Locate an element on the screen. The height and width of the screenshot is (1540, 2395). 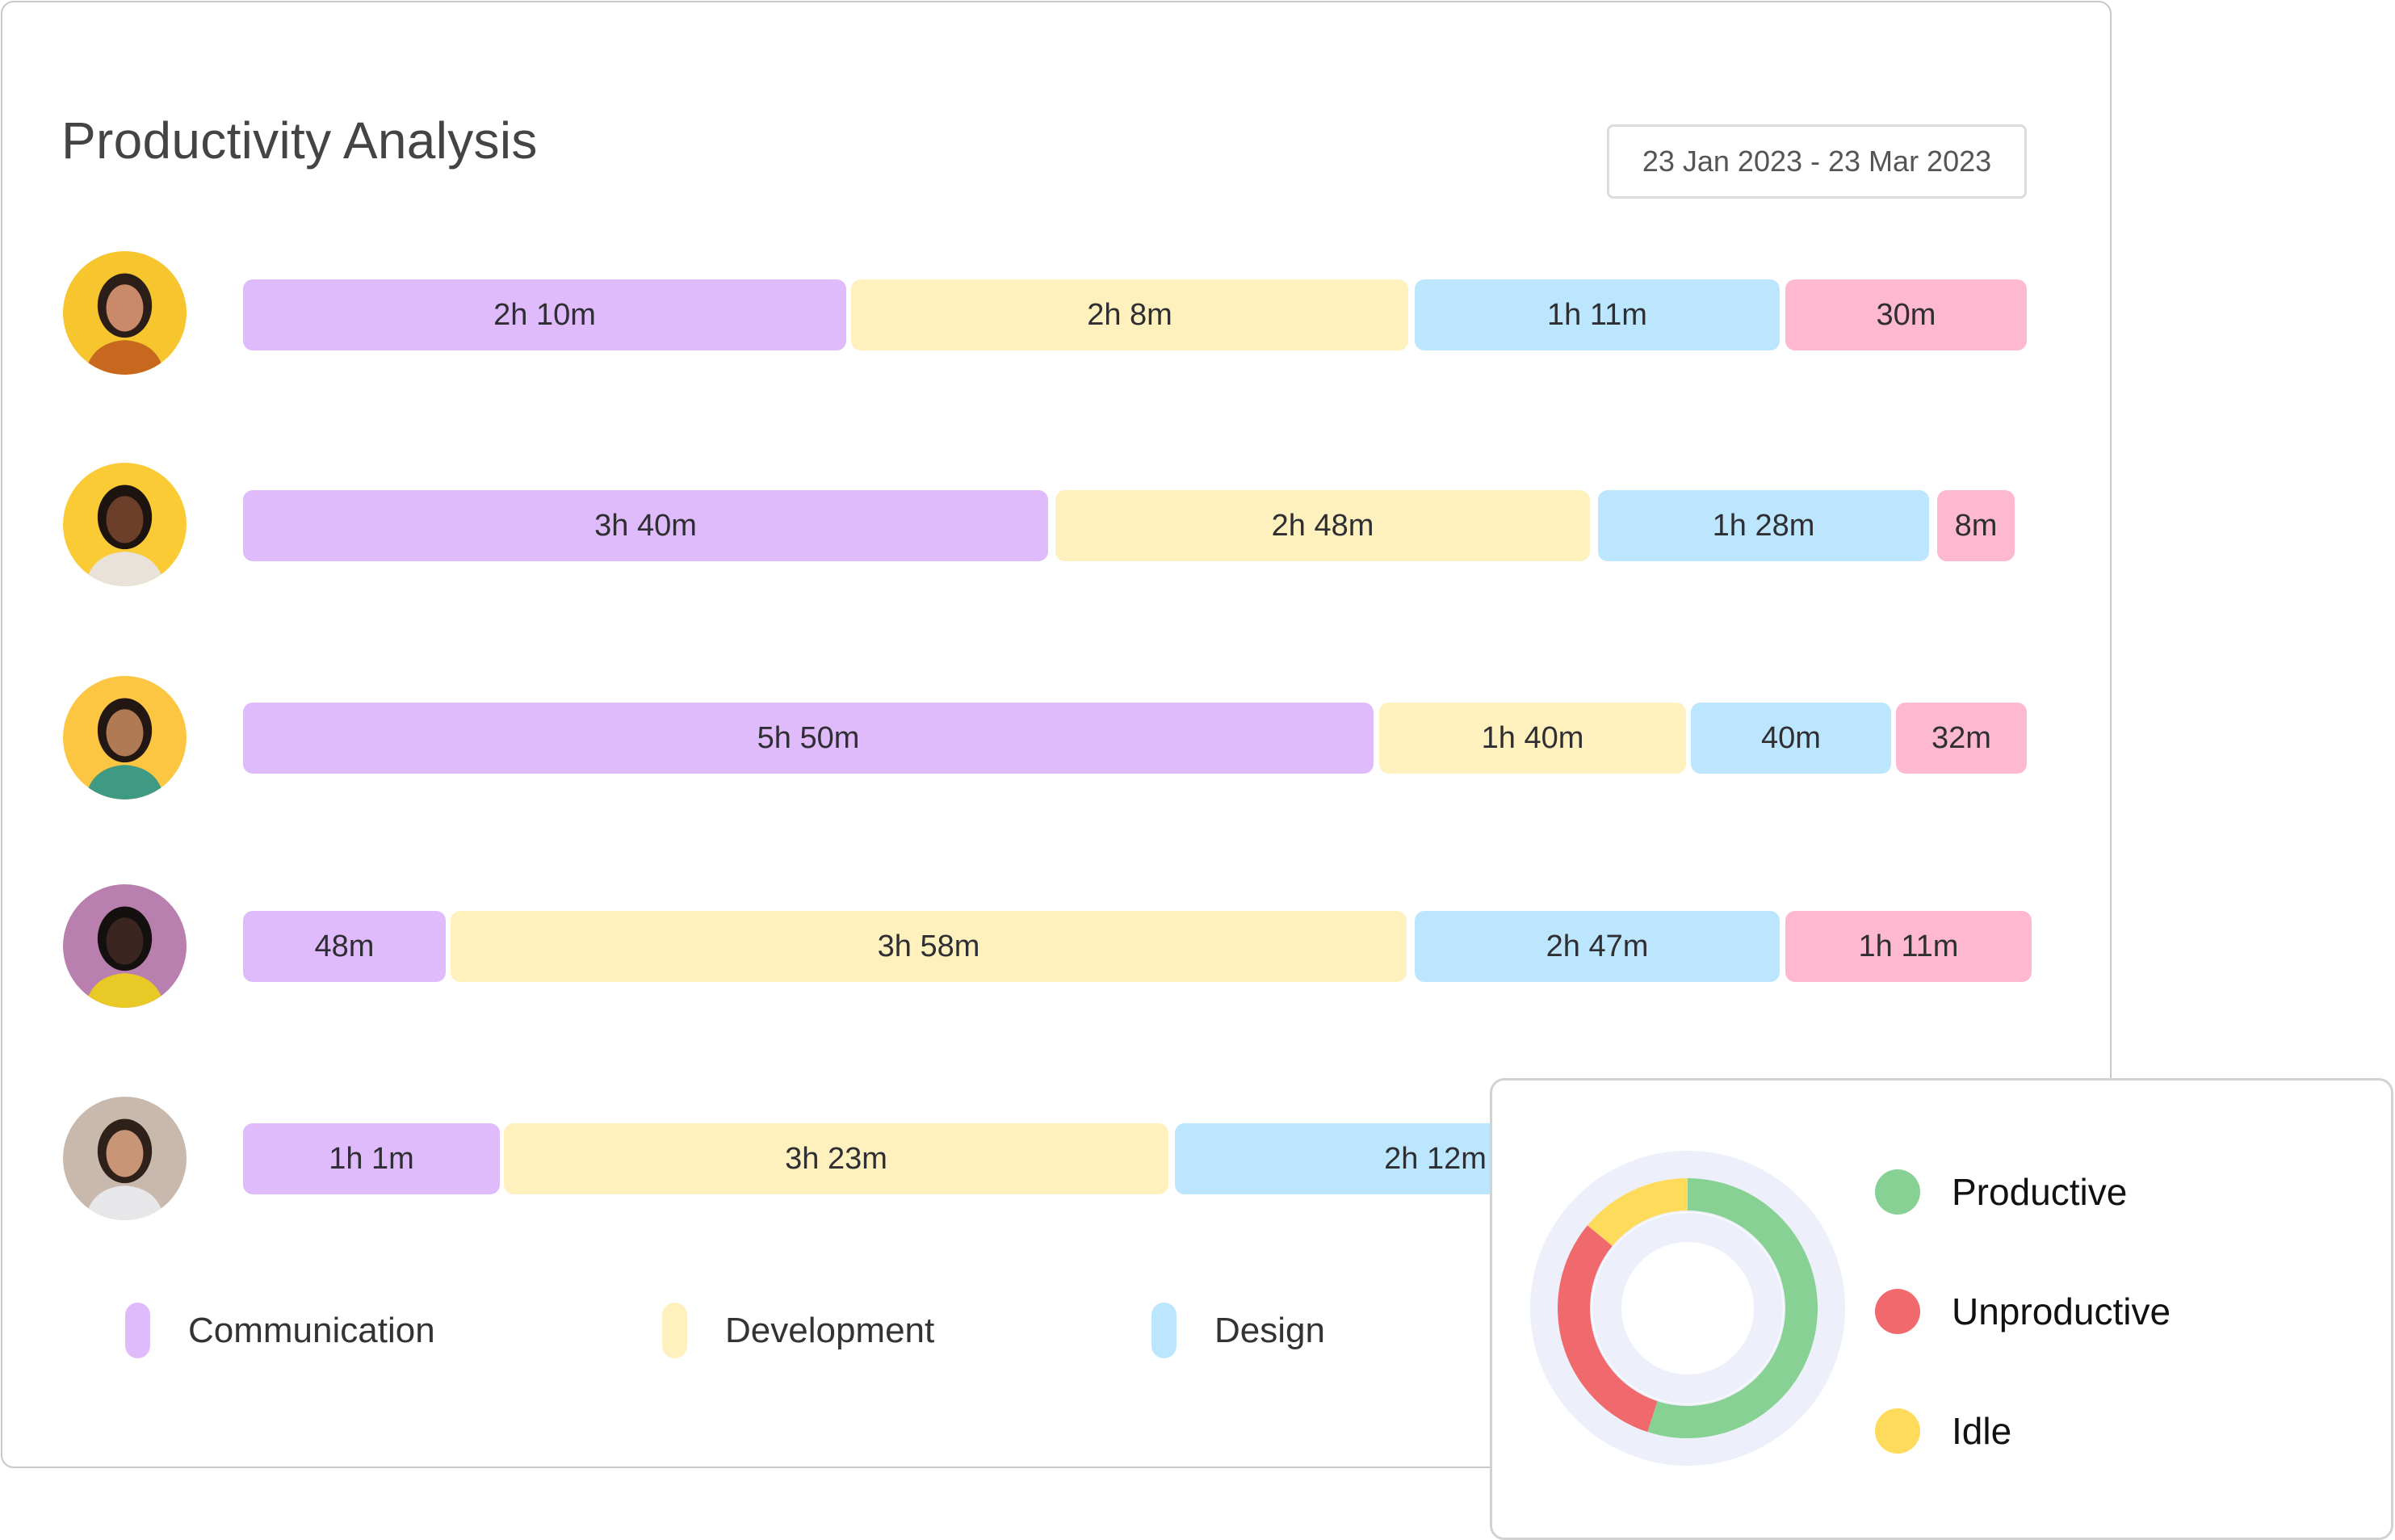
bar-segment-other: 1h 11m is located at coordinates (1908, 946).